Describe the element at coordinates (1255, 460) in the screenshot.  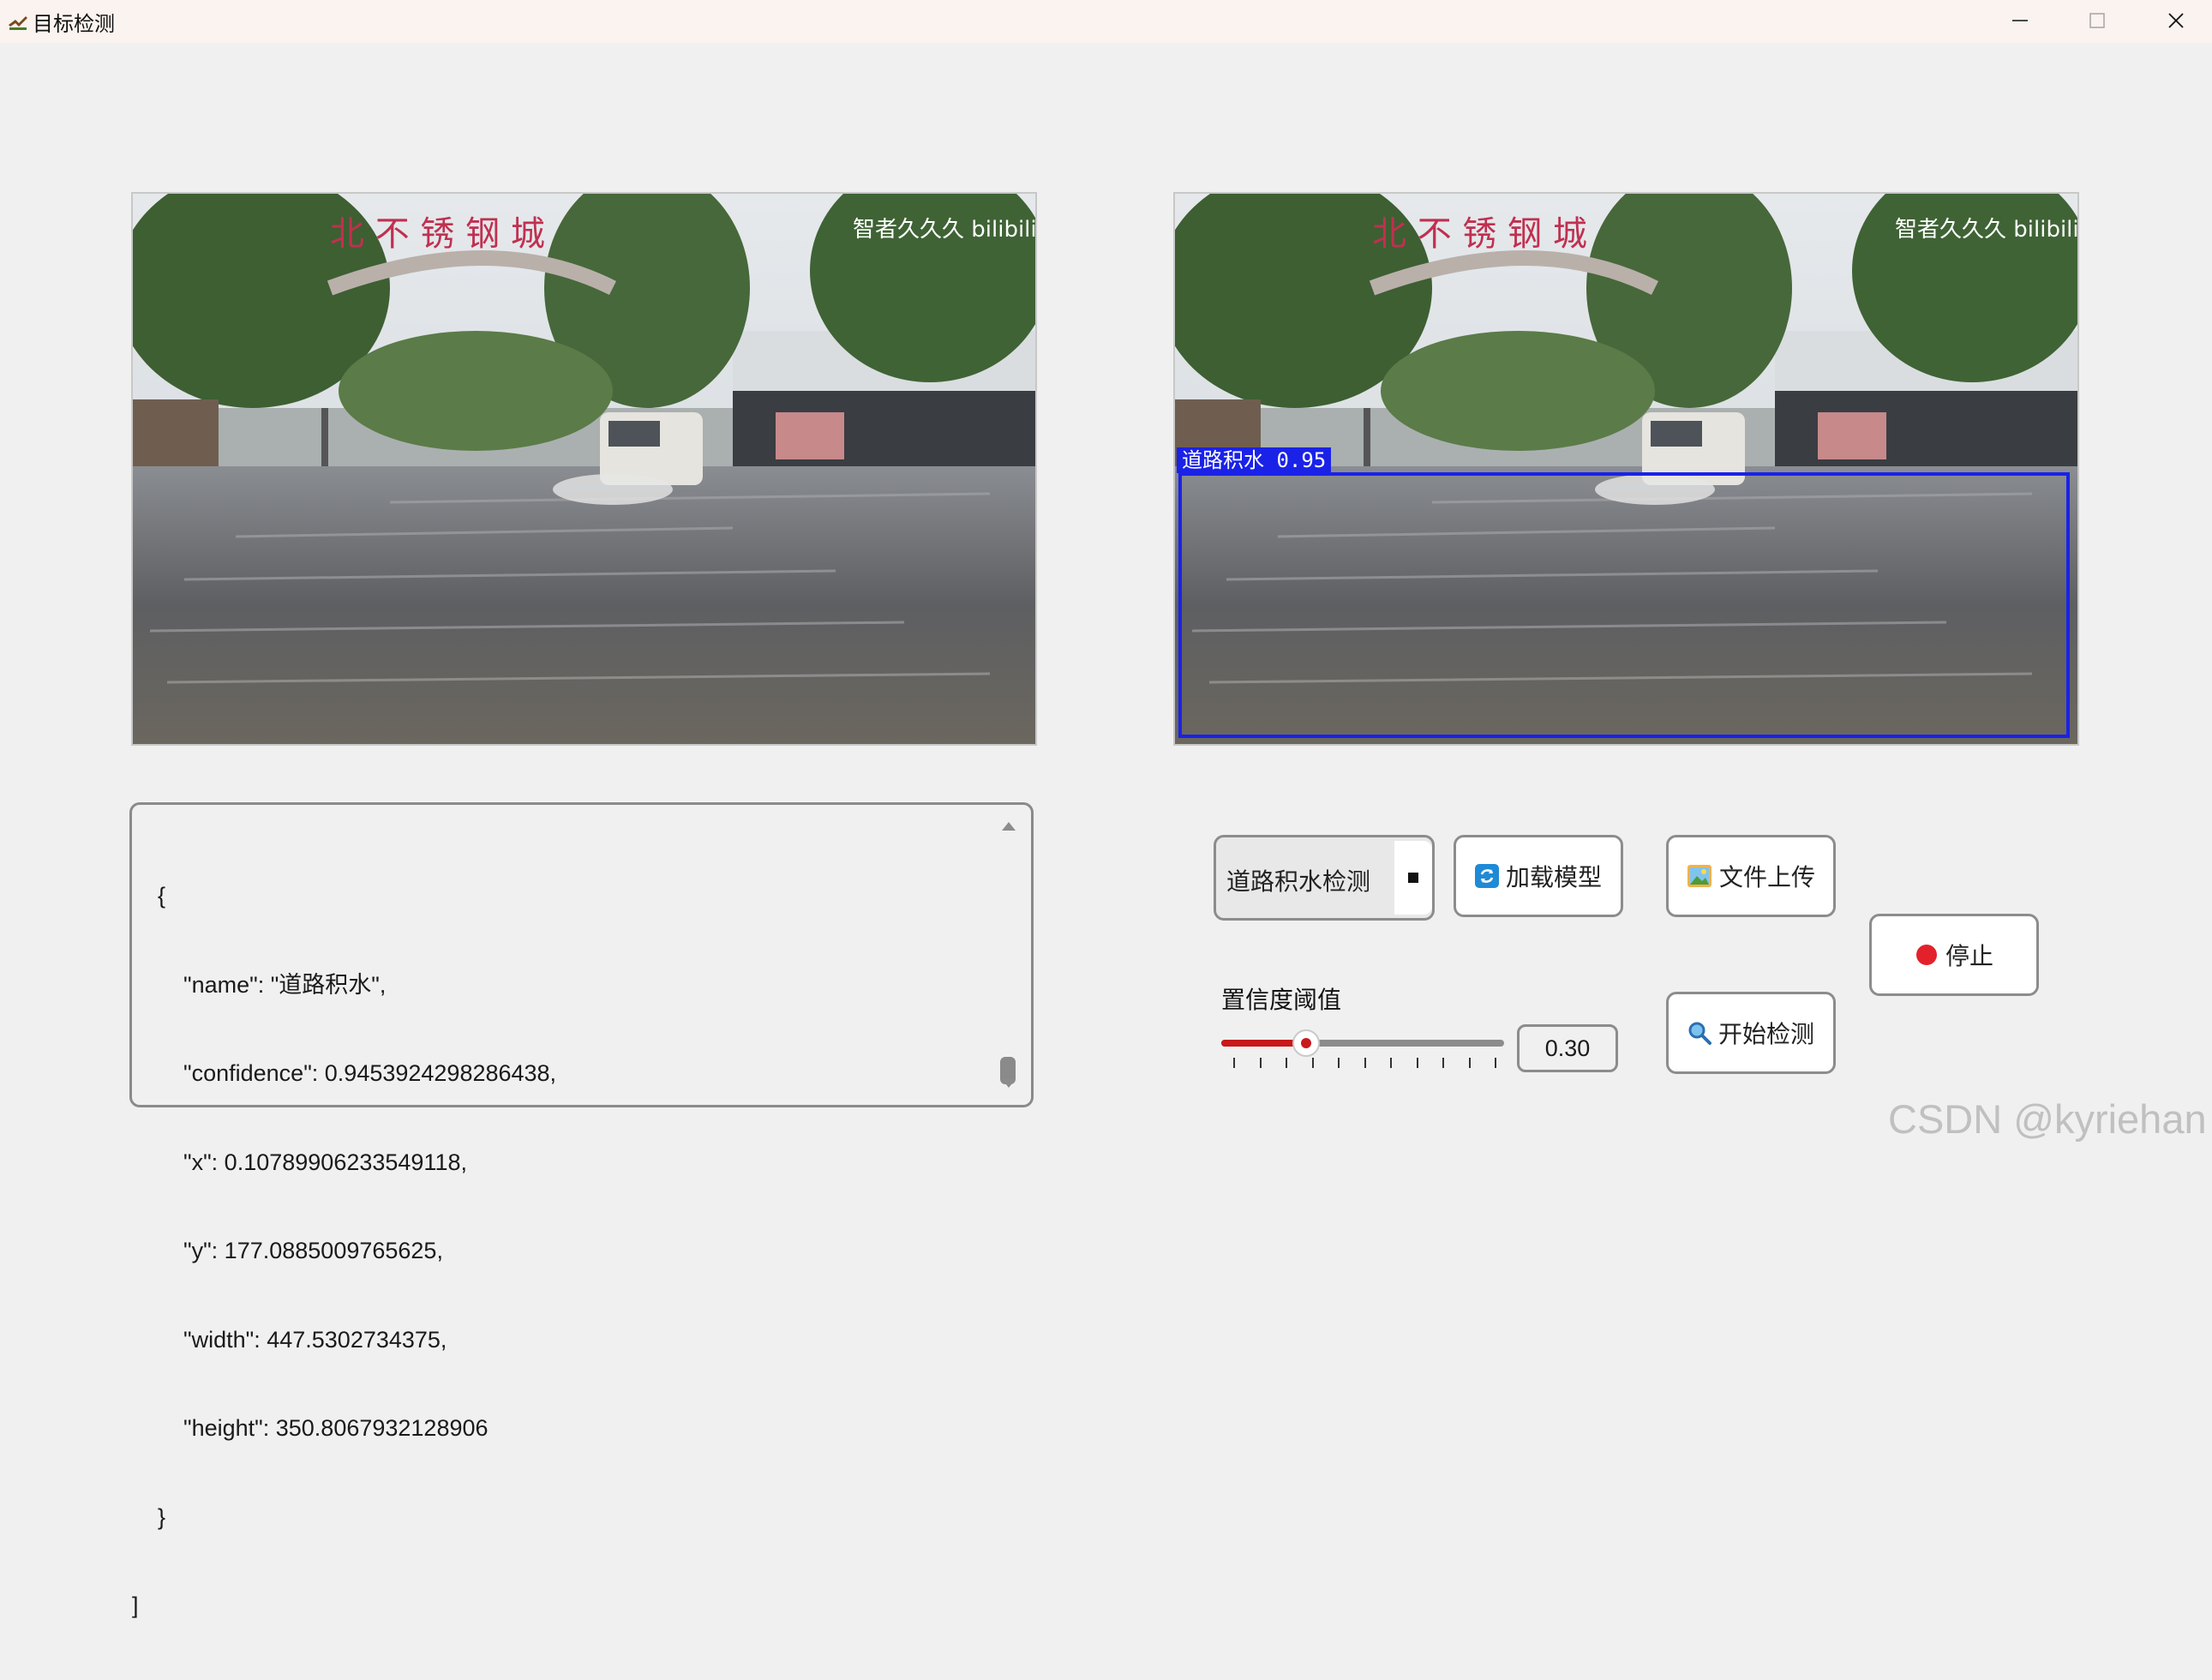
I see `detection-label: 道路积水 0.95` at that location.